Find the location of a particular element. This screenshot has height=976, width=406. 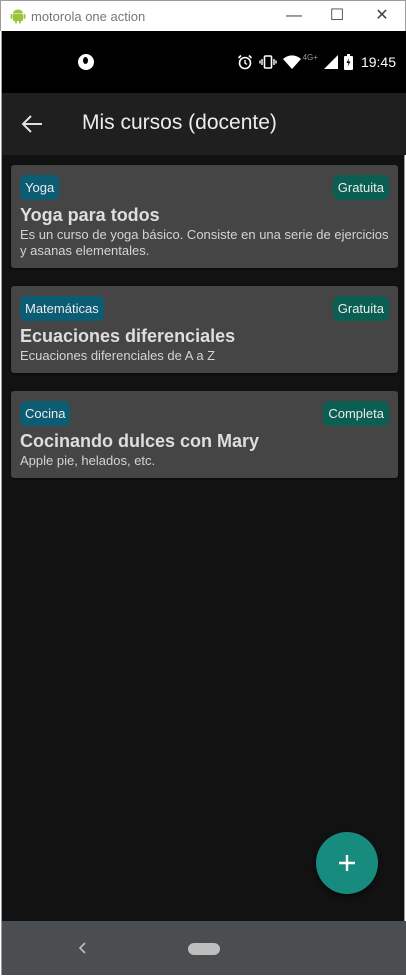

course-description: Apple pie, helados, etc. is located at coordinates (88, 460).